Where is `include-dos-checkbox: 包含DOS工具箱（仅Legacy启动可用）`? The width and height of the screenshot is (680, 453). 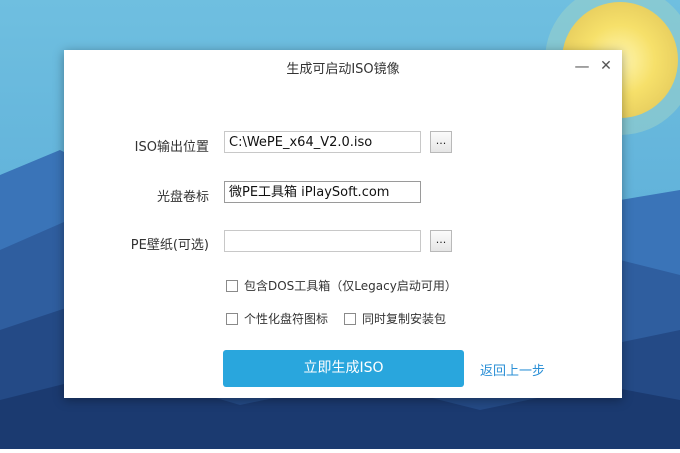
include-dos-checkbox: 包含DOS工具箱（仅Legacy启动可用） is located at coordinates (341, 285).